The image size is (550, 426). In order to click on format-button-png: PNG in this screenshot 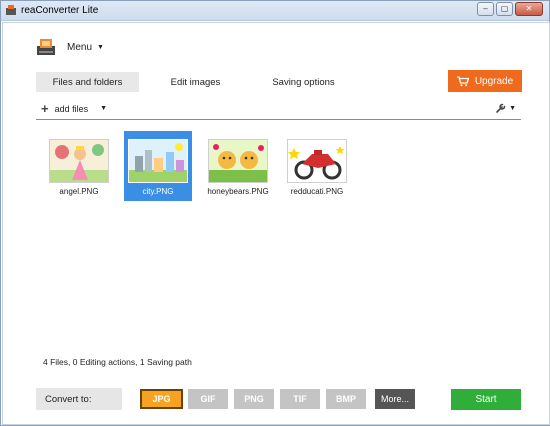, I will do `click(254, 399)`.